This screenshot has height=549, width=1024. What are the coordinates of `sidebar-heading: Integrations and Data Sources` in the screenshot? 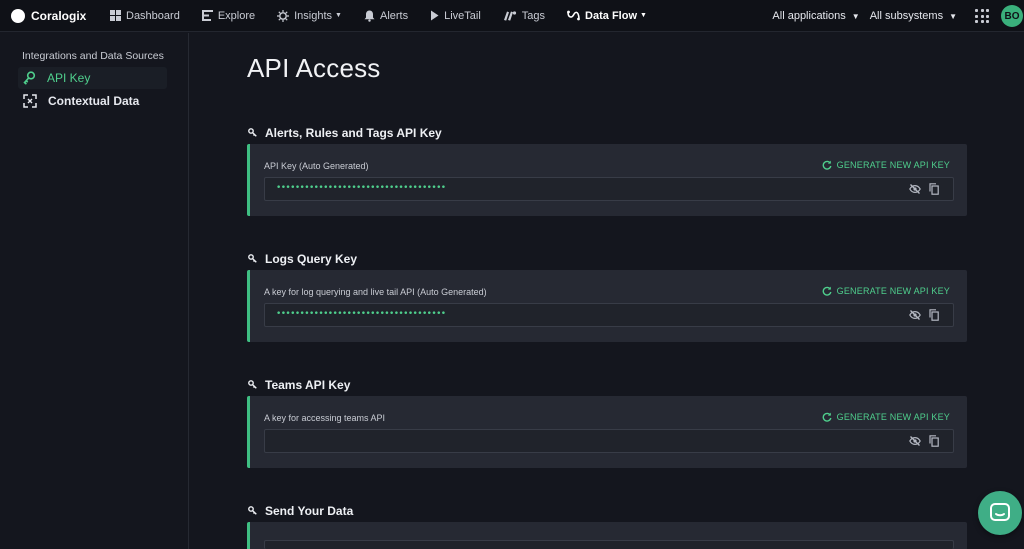 It's located at (93, 56).